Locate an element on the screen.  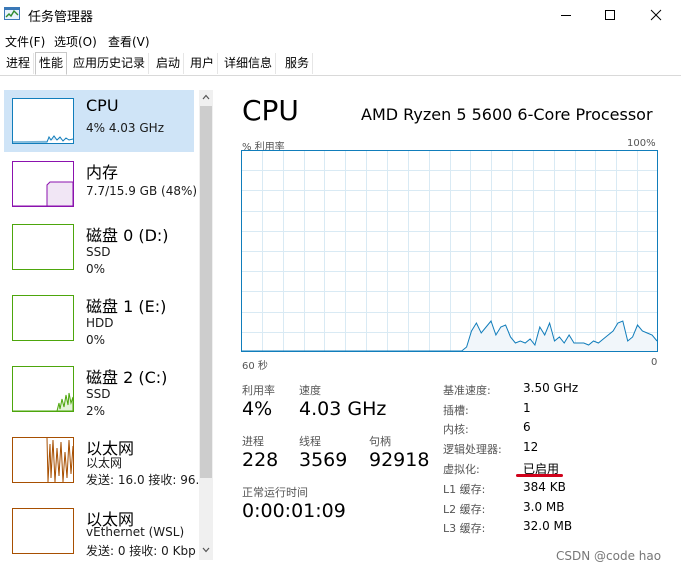
graph-max-label: 100% is located at coordinates (641, 143).